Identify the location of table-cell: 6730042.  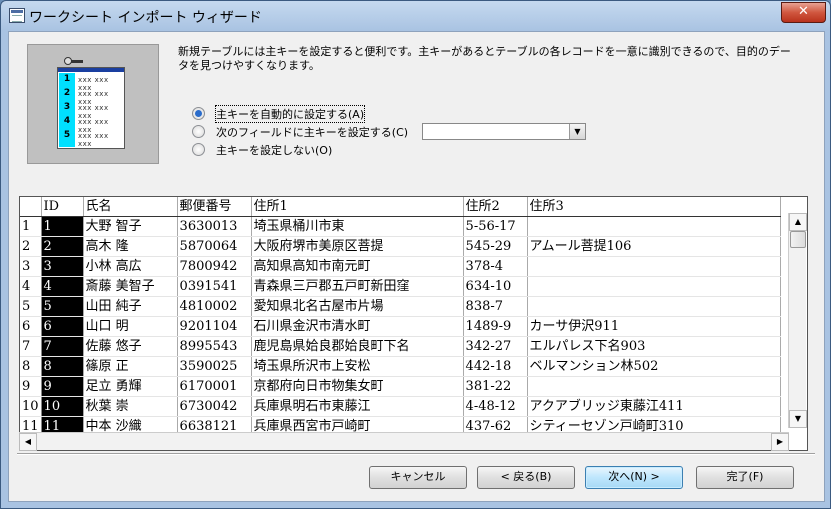
(214, 406).